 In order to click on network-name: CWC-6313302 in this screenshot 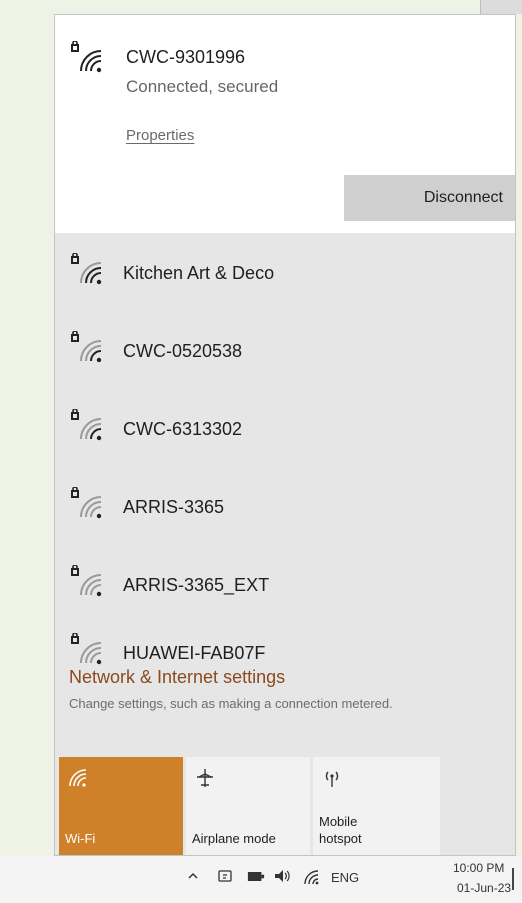, I will do `click(183, 429)`.